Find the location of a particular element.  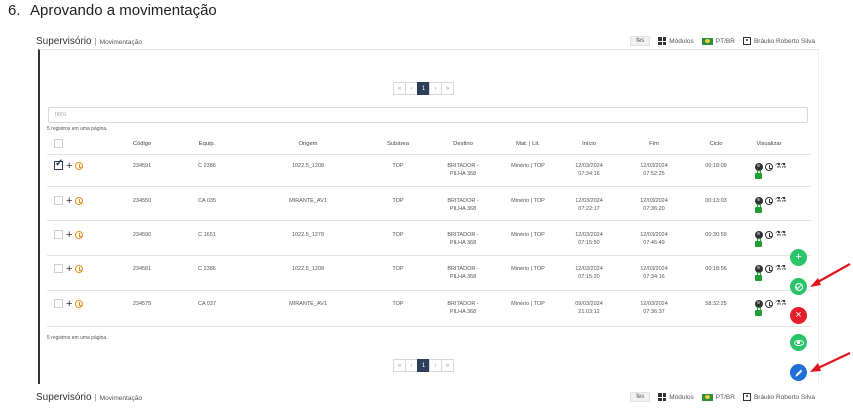

user-name: Bráulio Roberto Silva is located at coordinates (784, 41).